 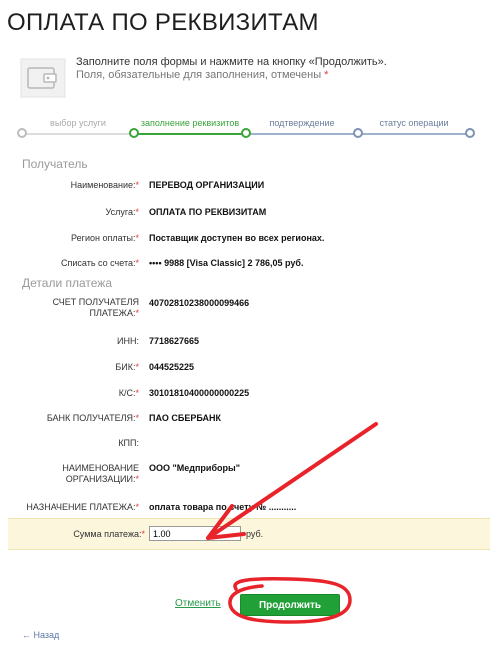 What do you see at coordinates (163, 22) in the screenshot?
I see `page-title: ОПЛАТА ПО РЕКВИЗИТАМ` at bounding box center [163, 22].